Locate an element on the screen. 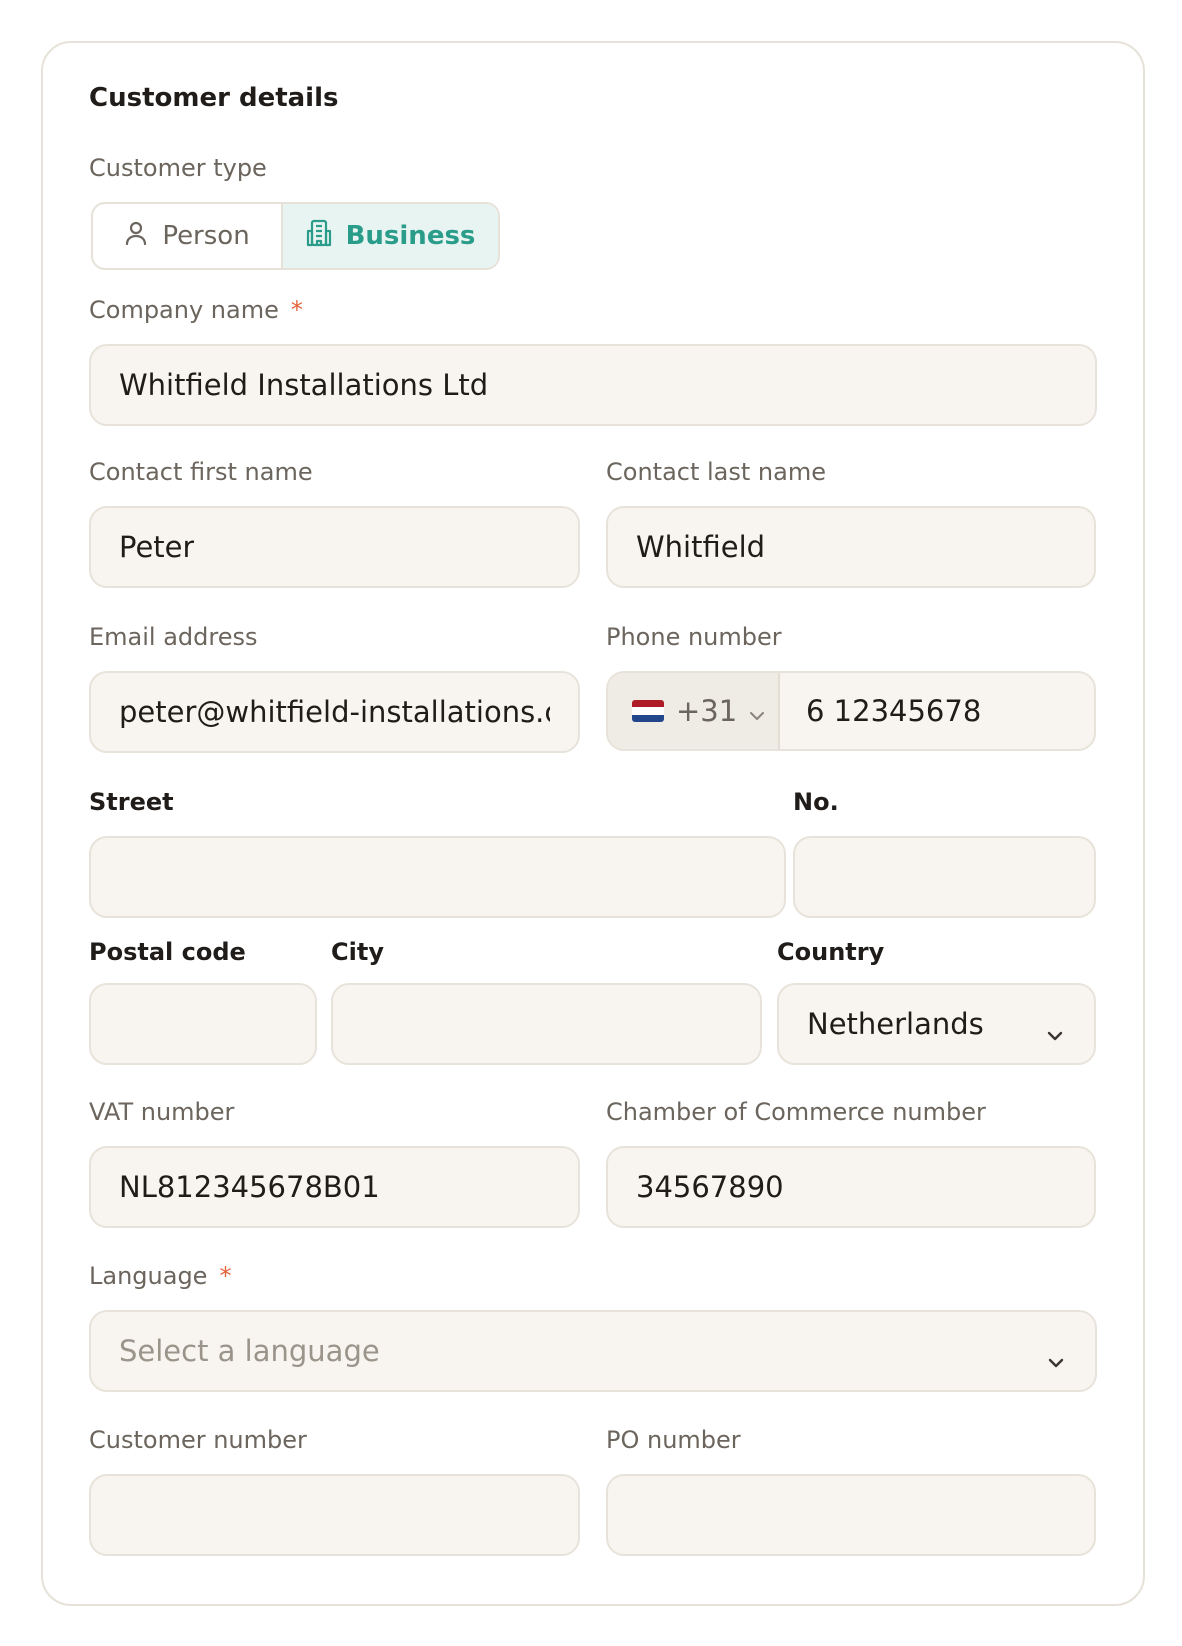  customer-type-business-button: Business is located at coordinates (390, 236).